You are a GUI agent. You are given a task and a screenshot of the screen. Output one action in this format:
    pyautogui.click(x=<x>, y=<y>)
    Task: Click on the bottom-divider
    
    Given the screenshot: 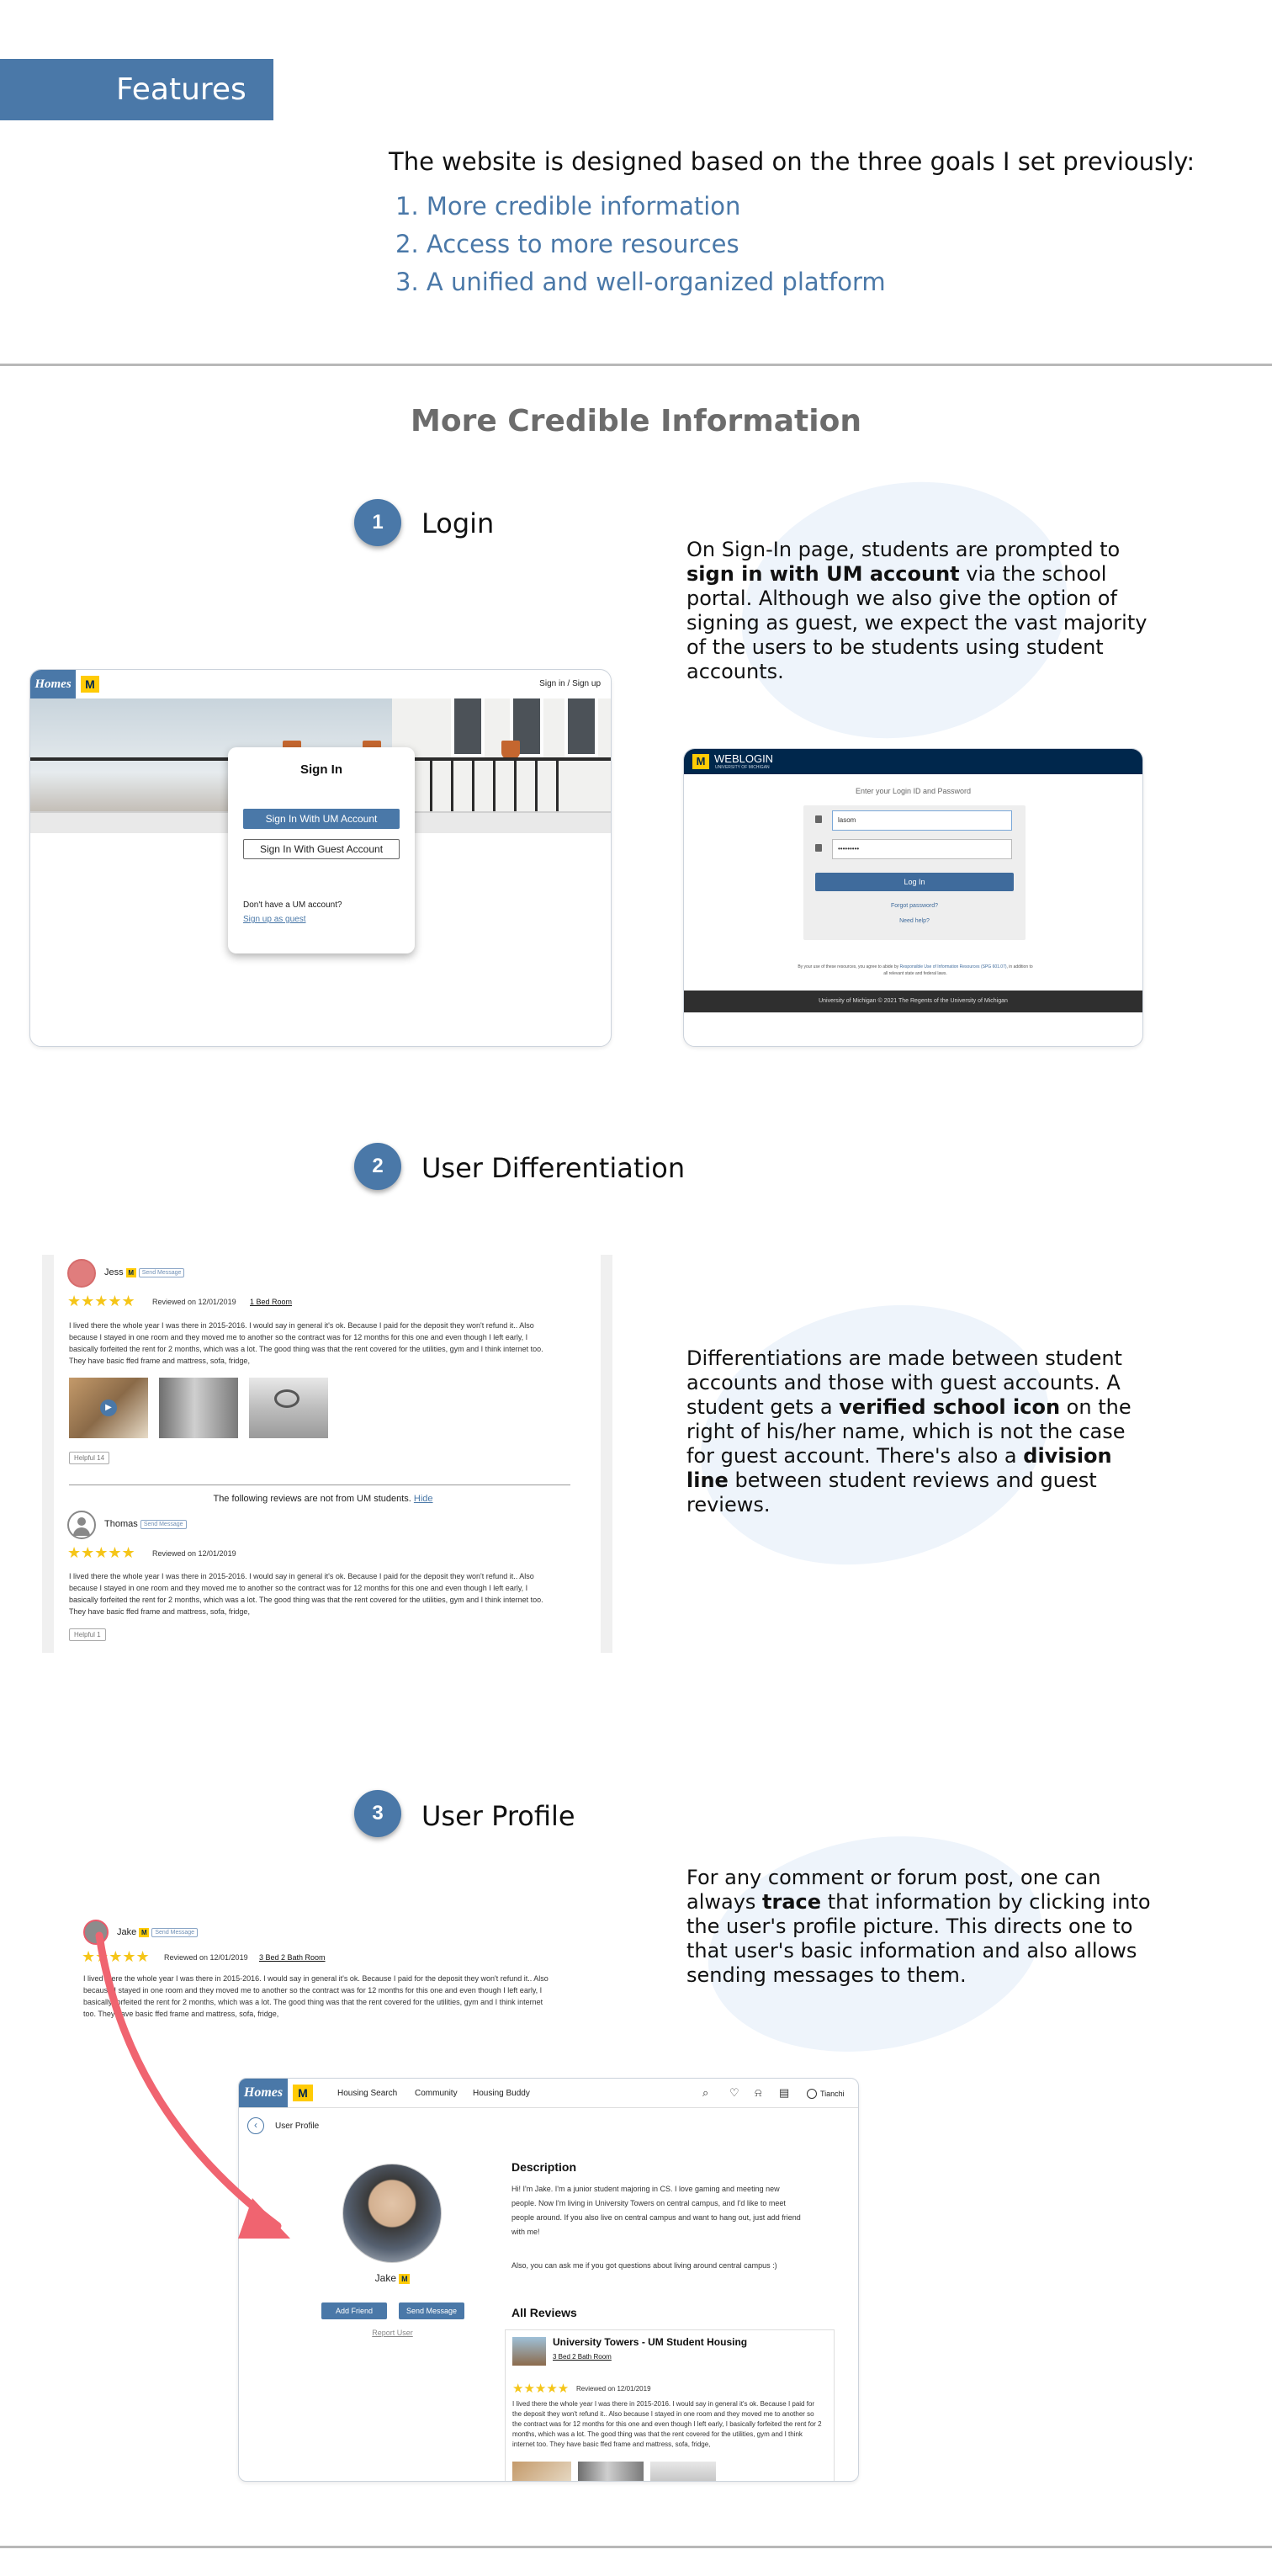 What is the action you would take?
    pyautogui.click(x=636, y=2547)
    